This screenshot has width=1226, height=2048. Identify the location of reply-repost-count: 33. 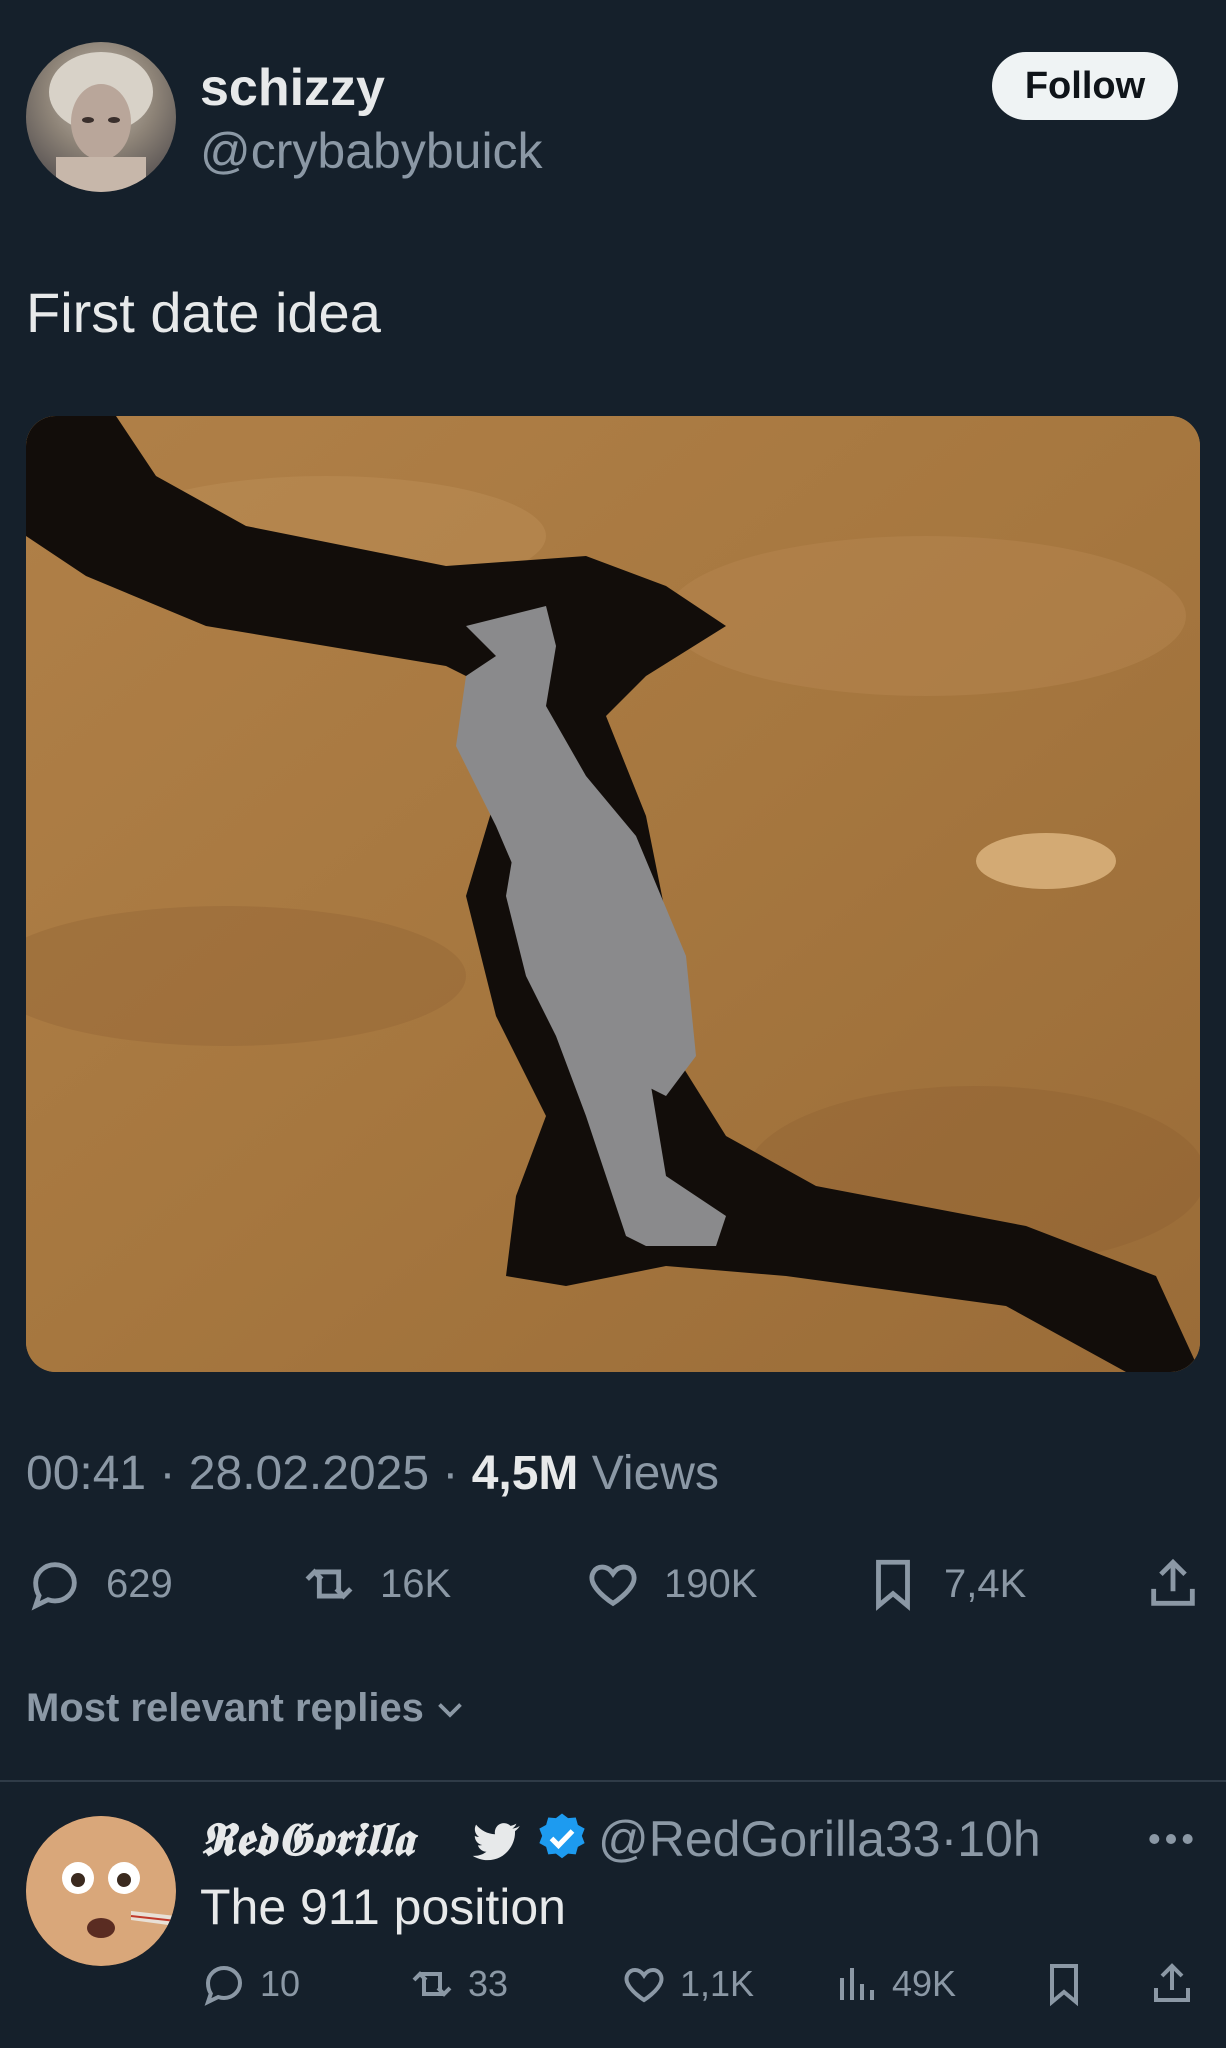
(488, 1983).